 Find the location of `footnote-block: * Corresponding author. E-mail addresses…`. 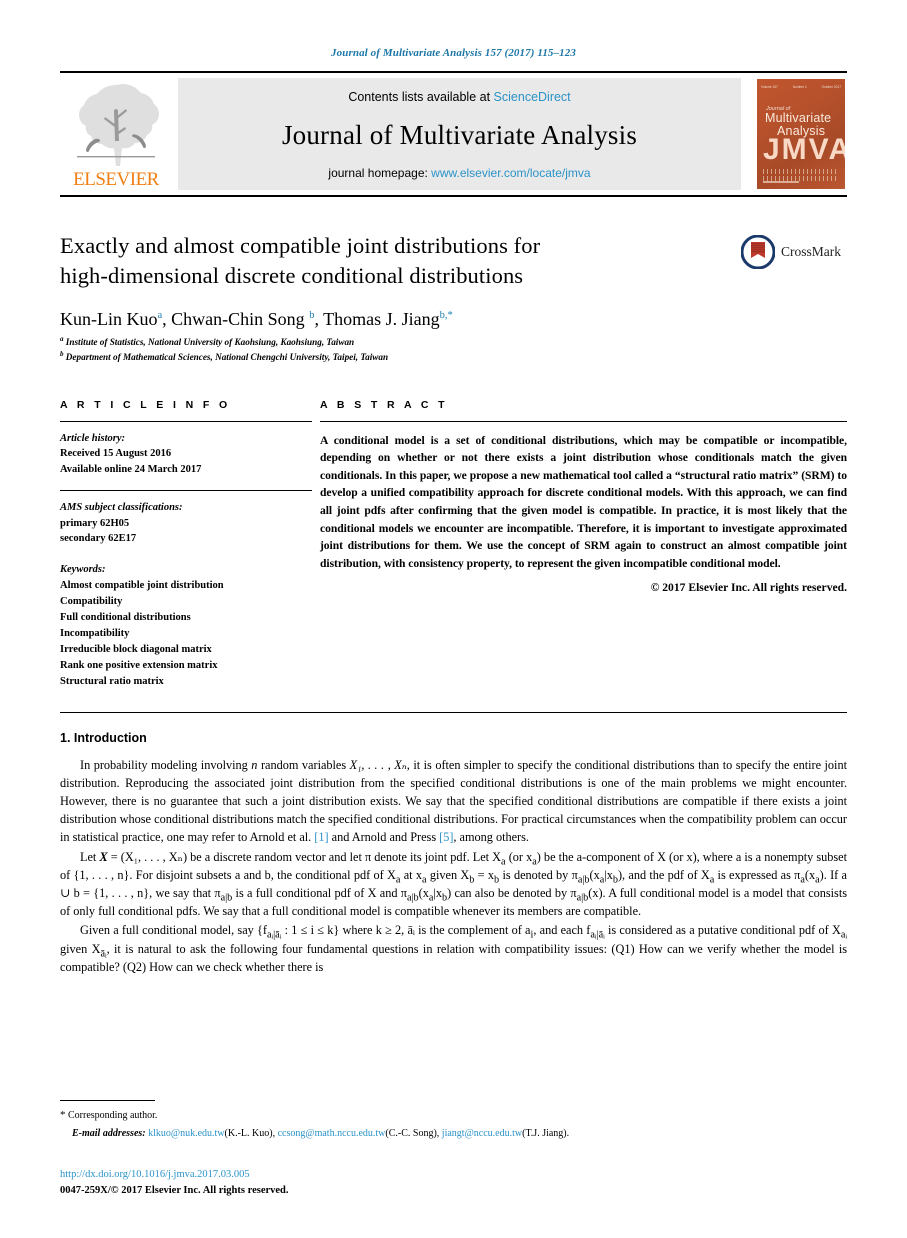

footnote-block: * Corresponding author. E-mail addresses… is located at coordinates (453, 1121).